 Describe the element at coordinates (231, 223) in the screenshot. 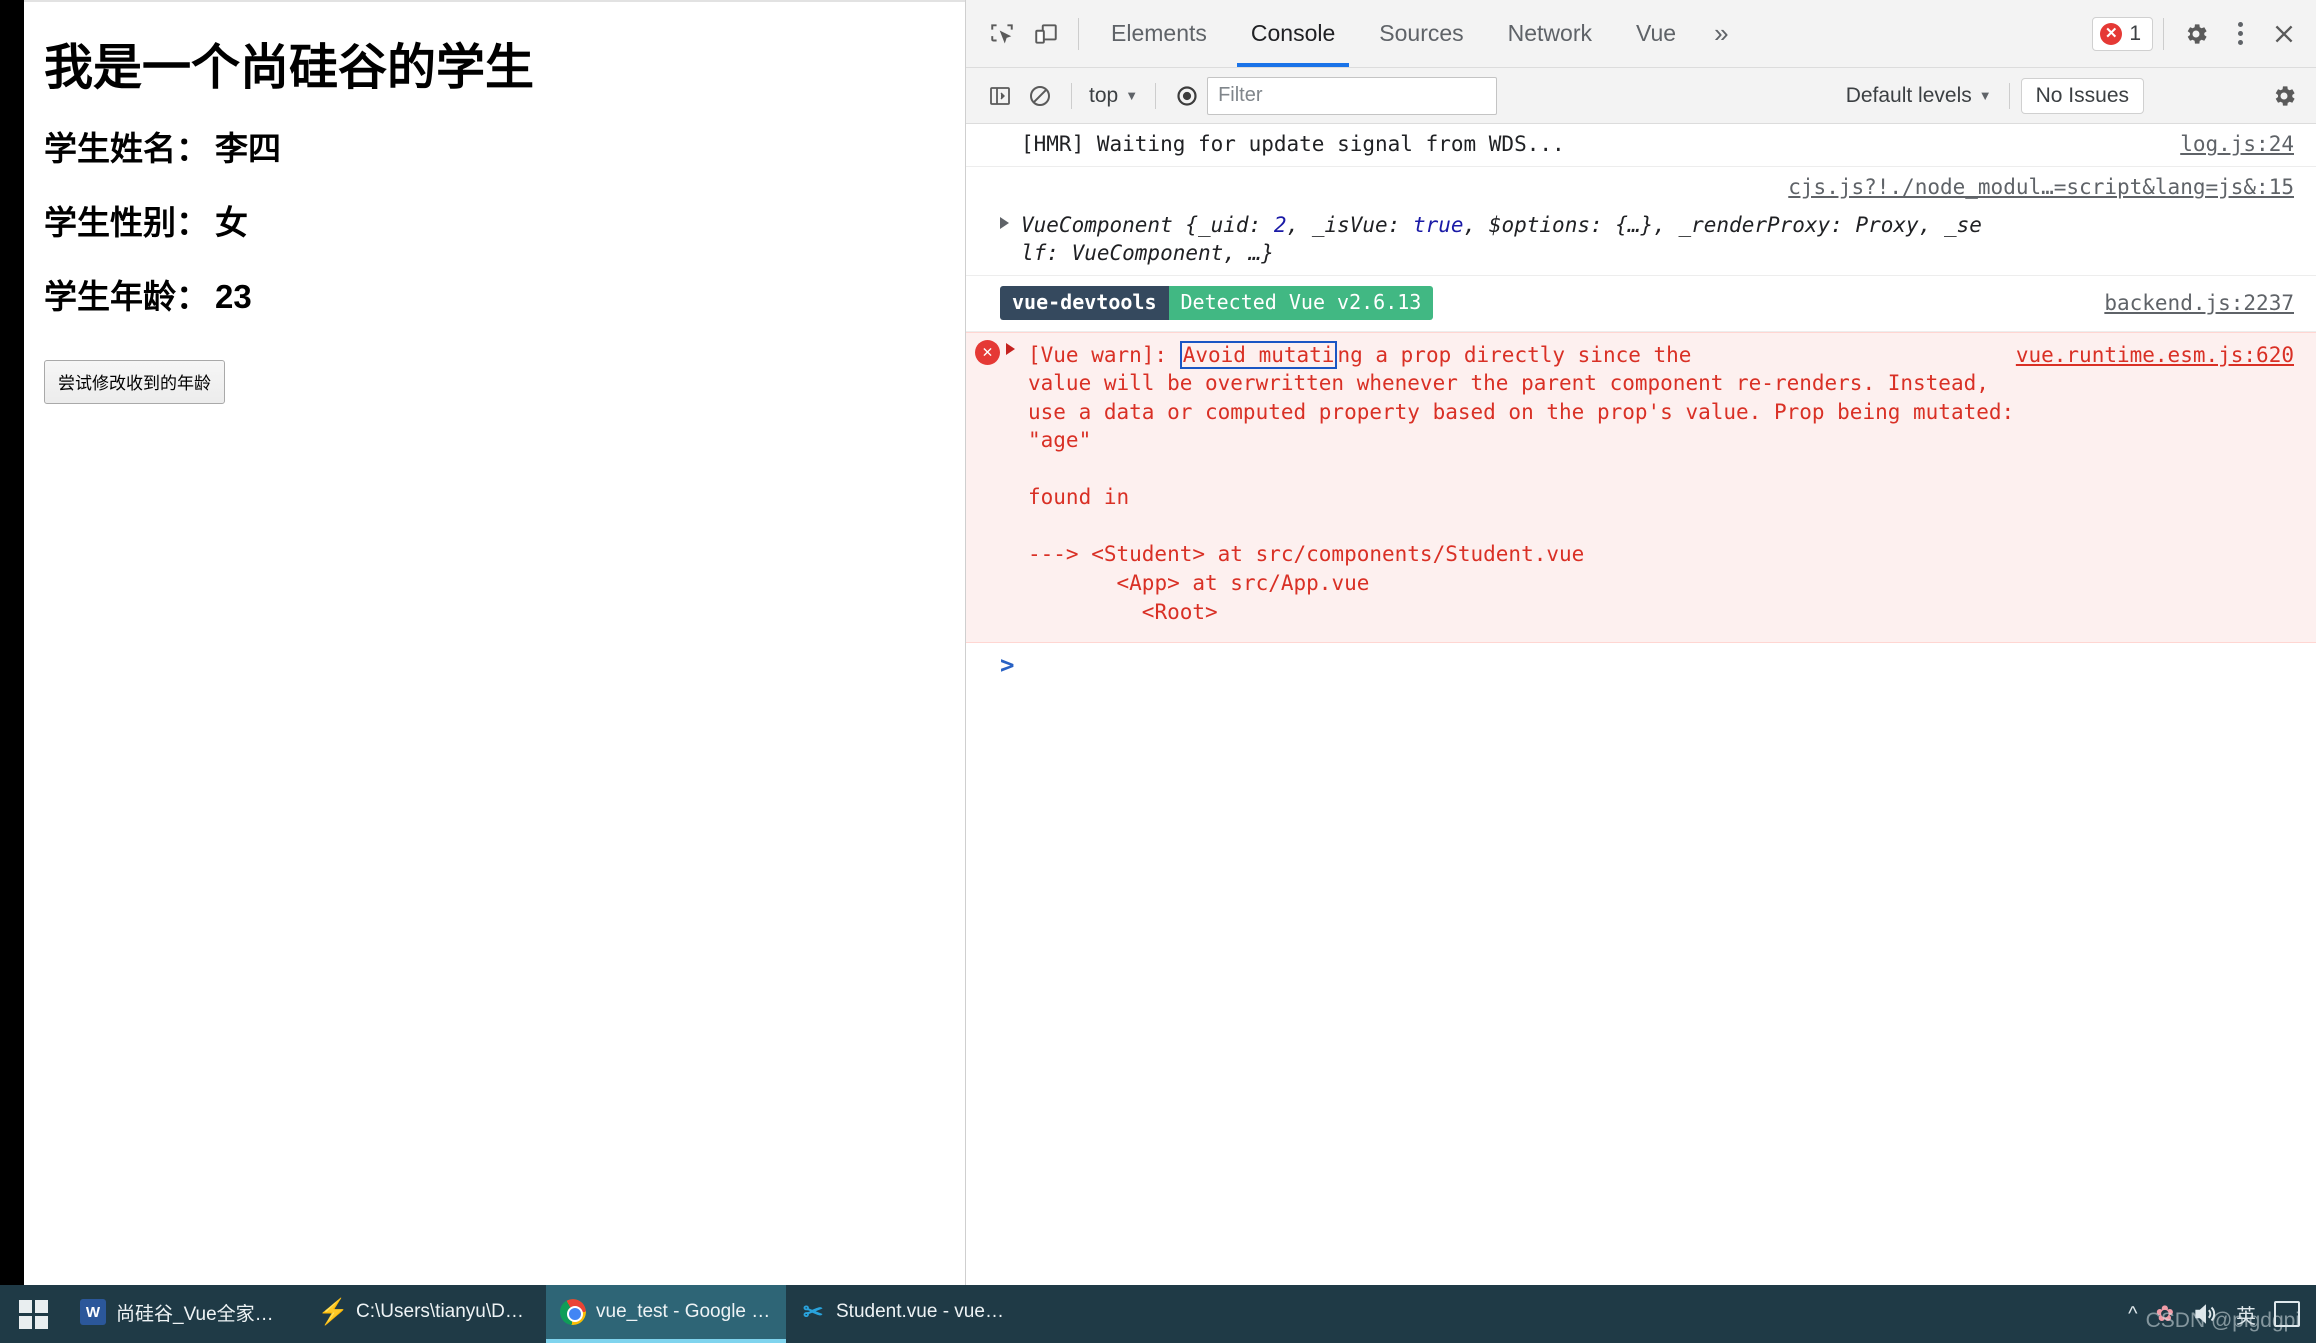

I see `student-gender-value: 女` at that location.